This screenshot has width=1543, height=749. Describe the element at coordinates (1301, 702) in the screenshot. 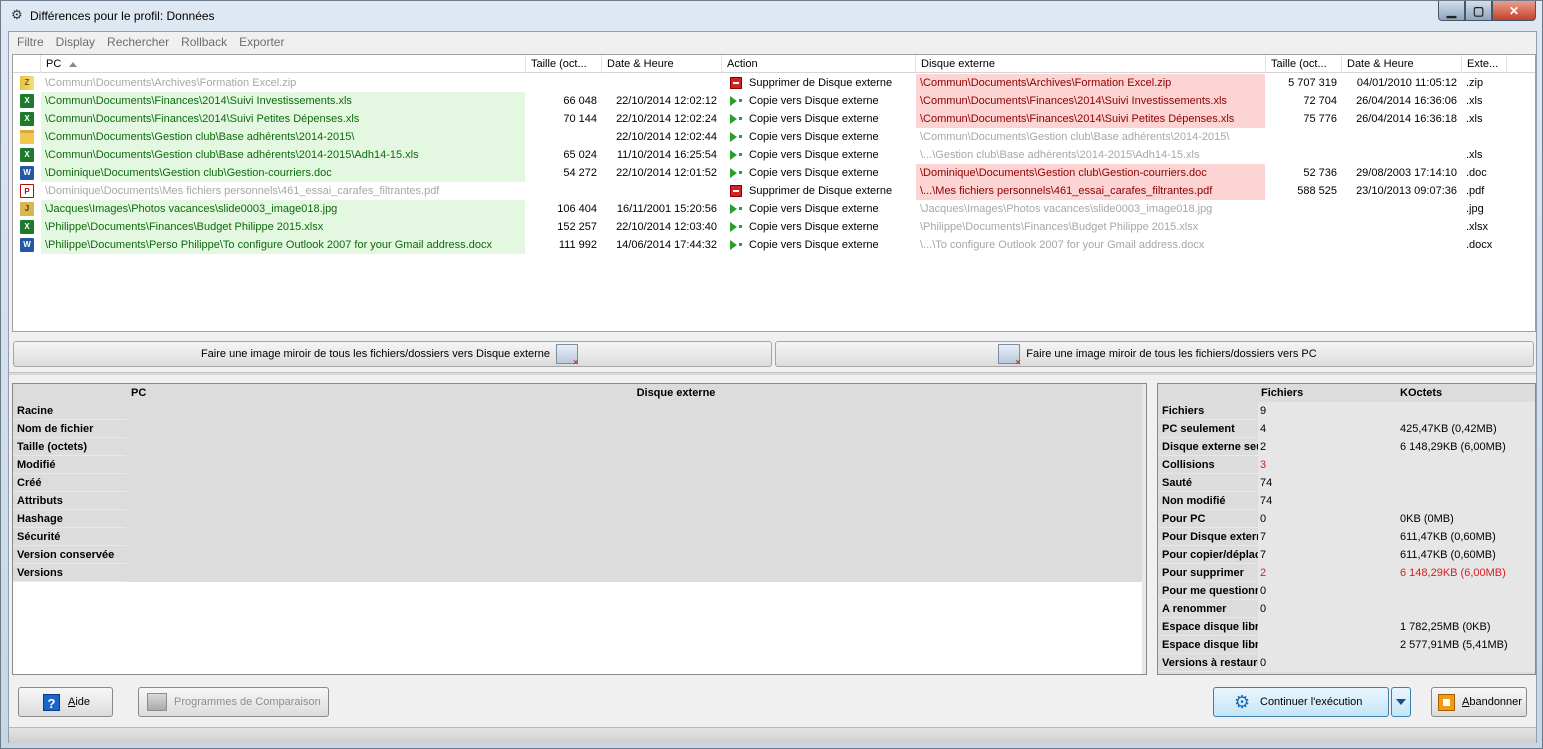

I see `continue-button: ⚙ Continuer l'exécution` at that location.